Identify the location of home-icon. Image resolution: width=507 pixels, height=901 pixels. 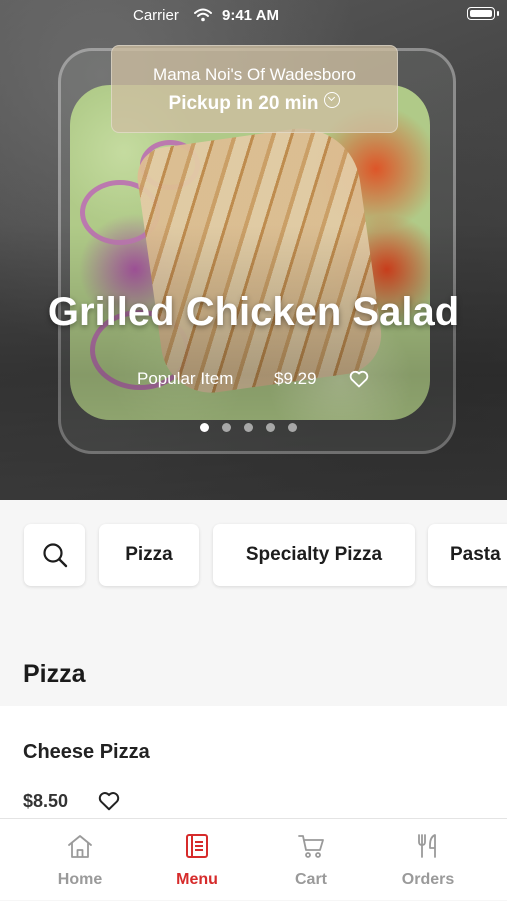
(80, 846).